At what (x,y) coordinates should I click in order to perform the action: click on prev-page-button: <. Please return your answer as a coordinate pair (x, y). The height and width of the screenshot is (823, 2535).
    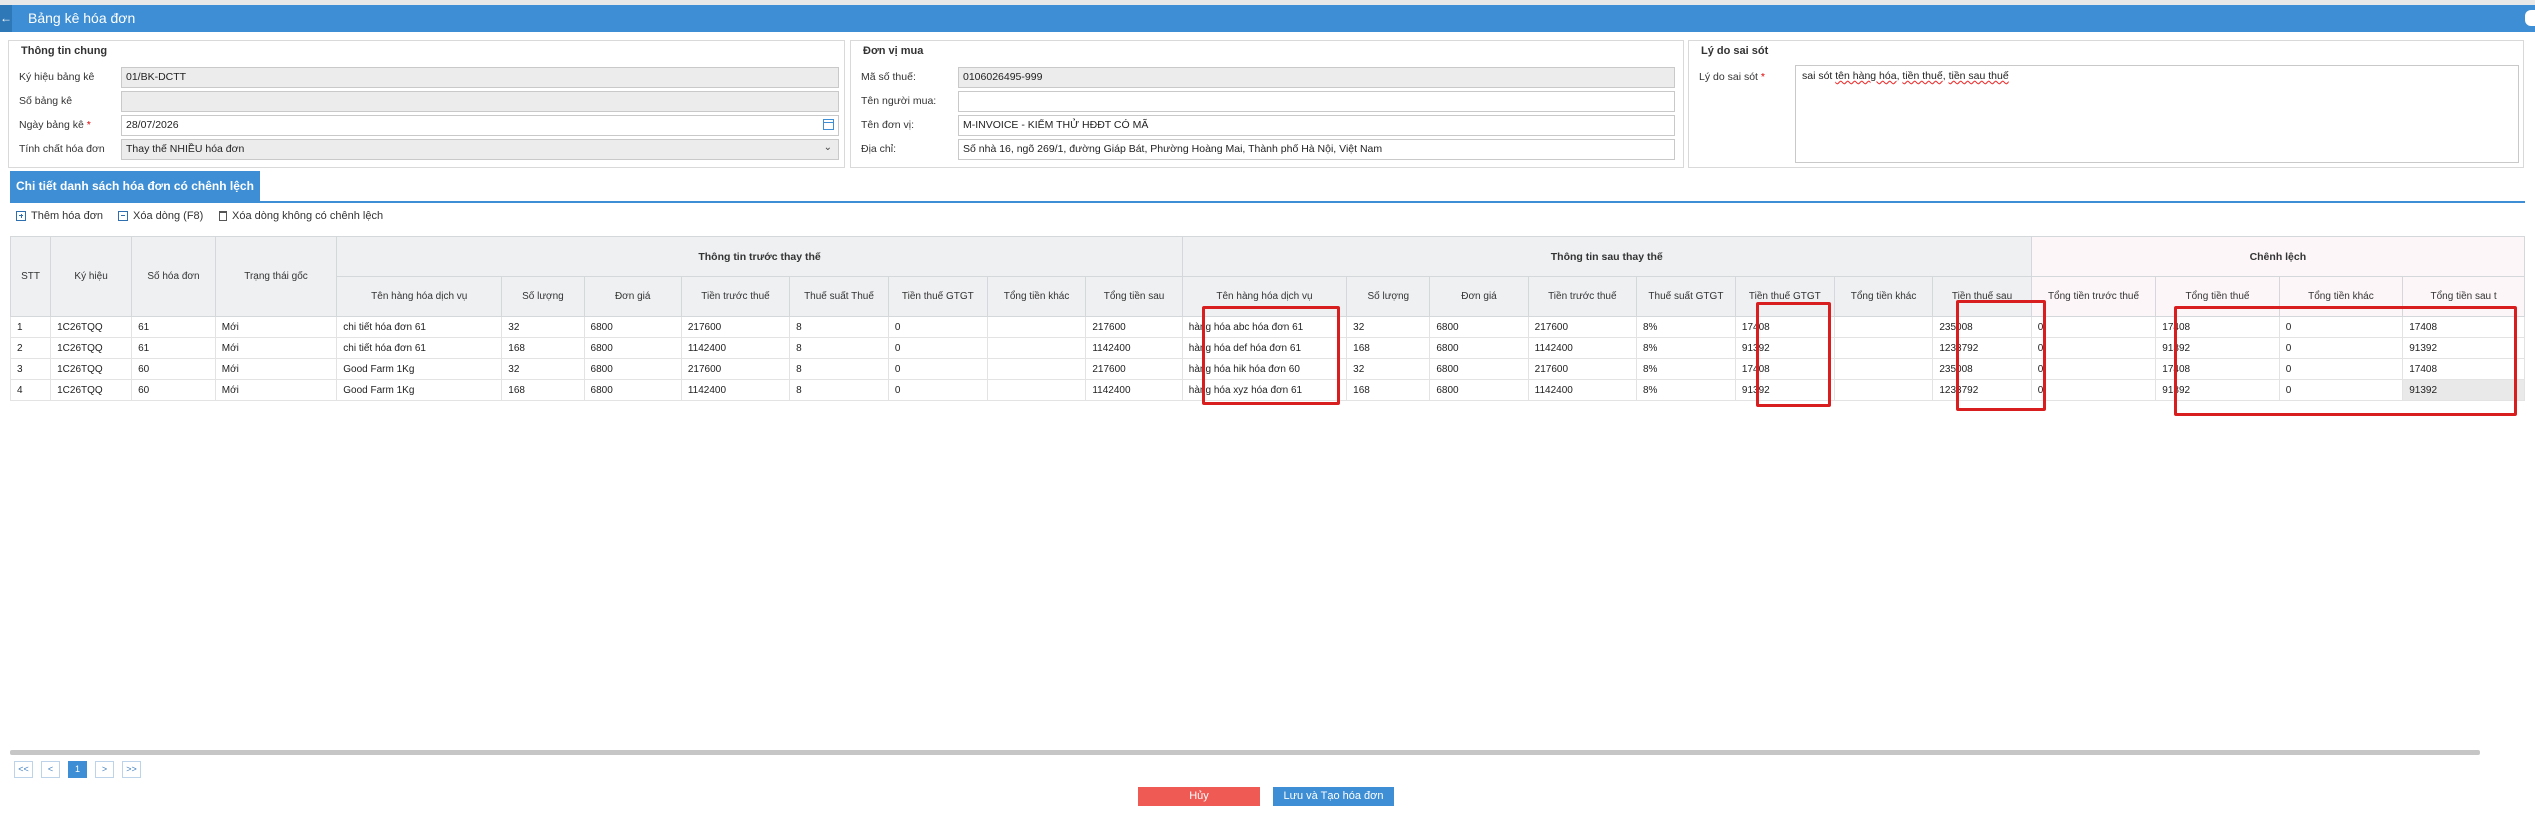
    Looking at the image, I should click on (50, 769).